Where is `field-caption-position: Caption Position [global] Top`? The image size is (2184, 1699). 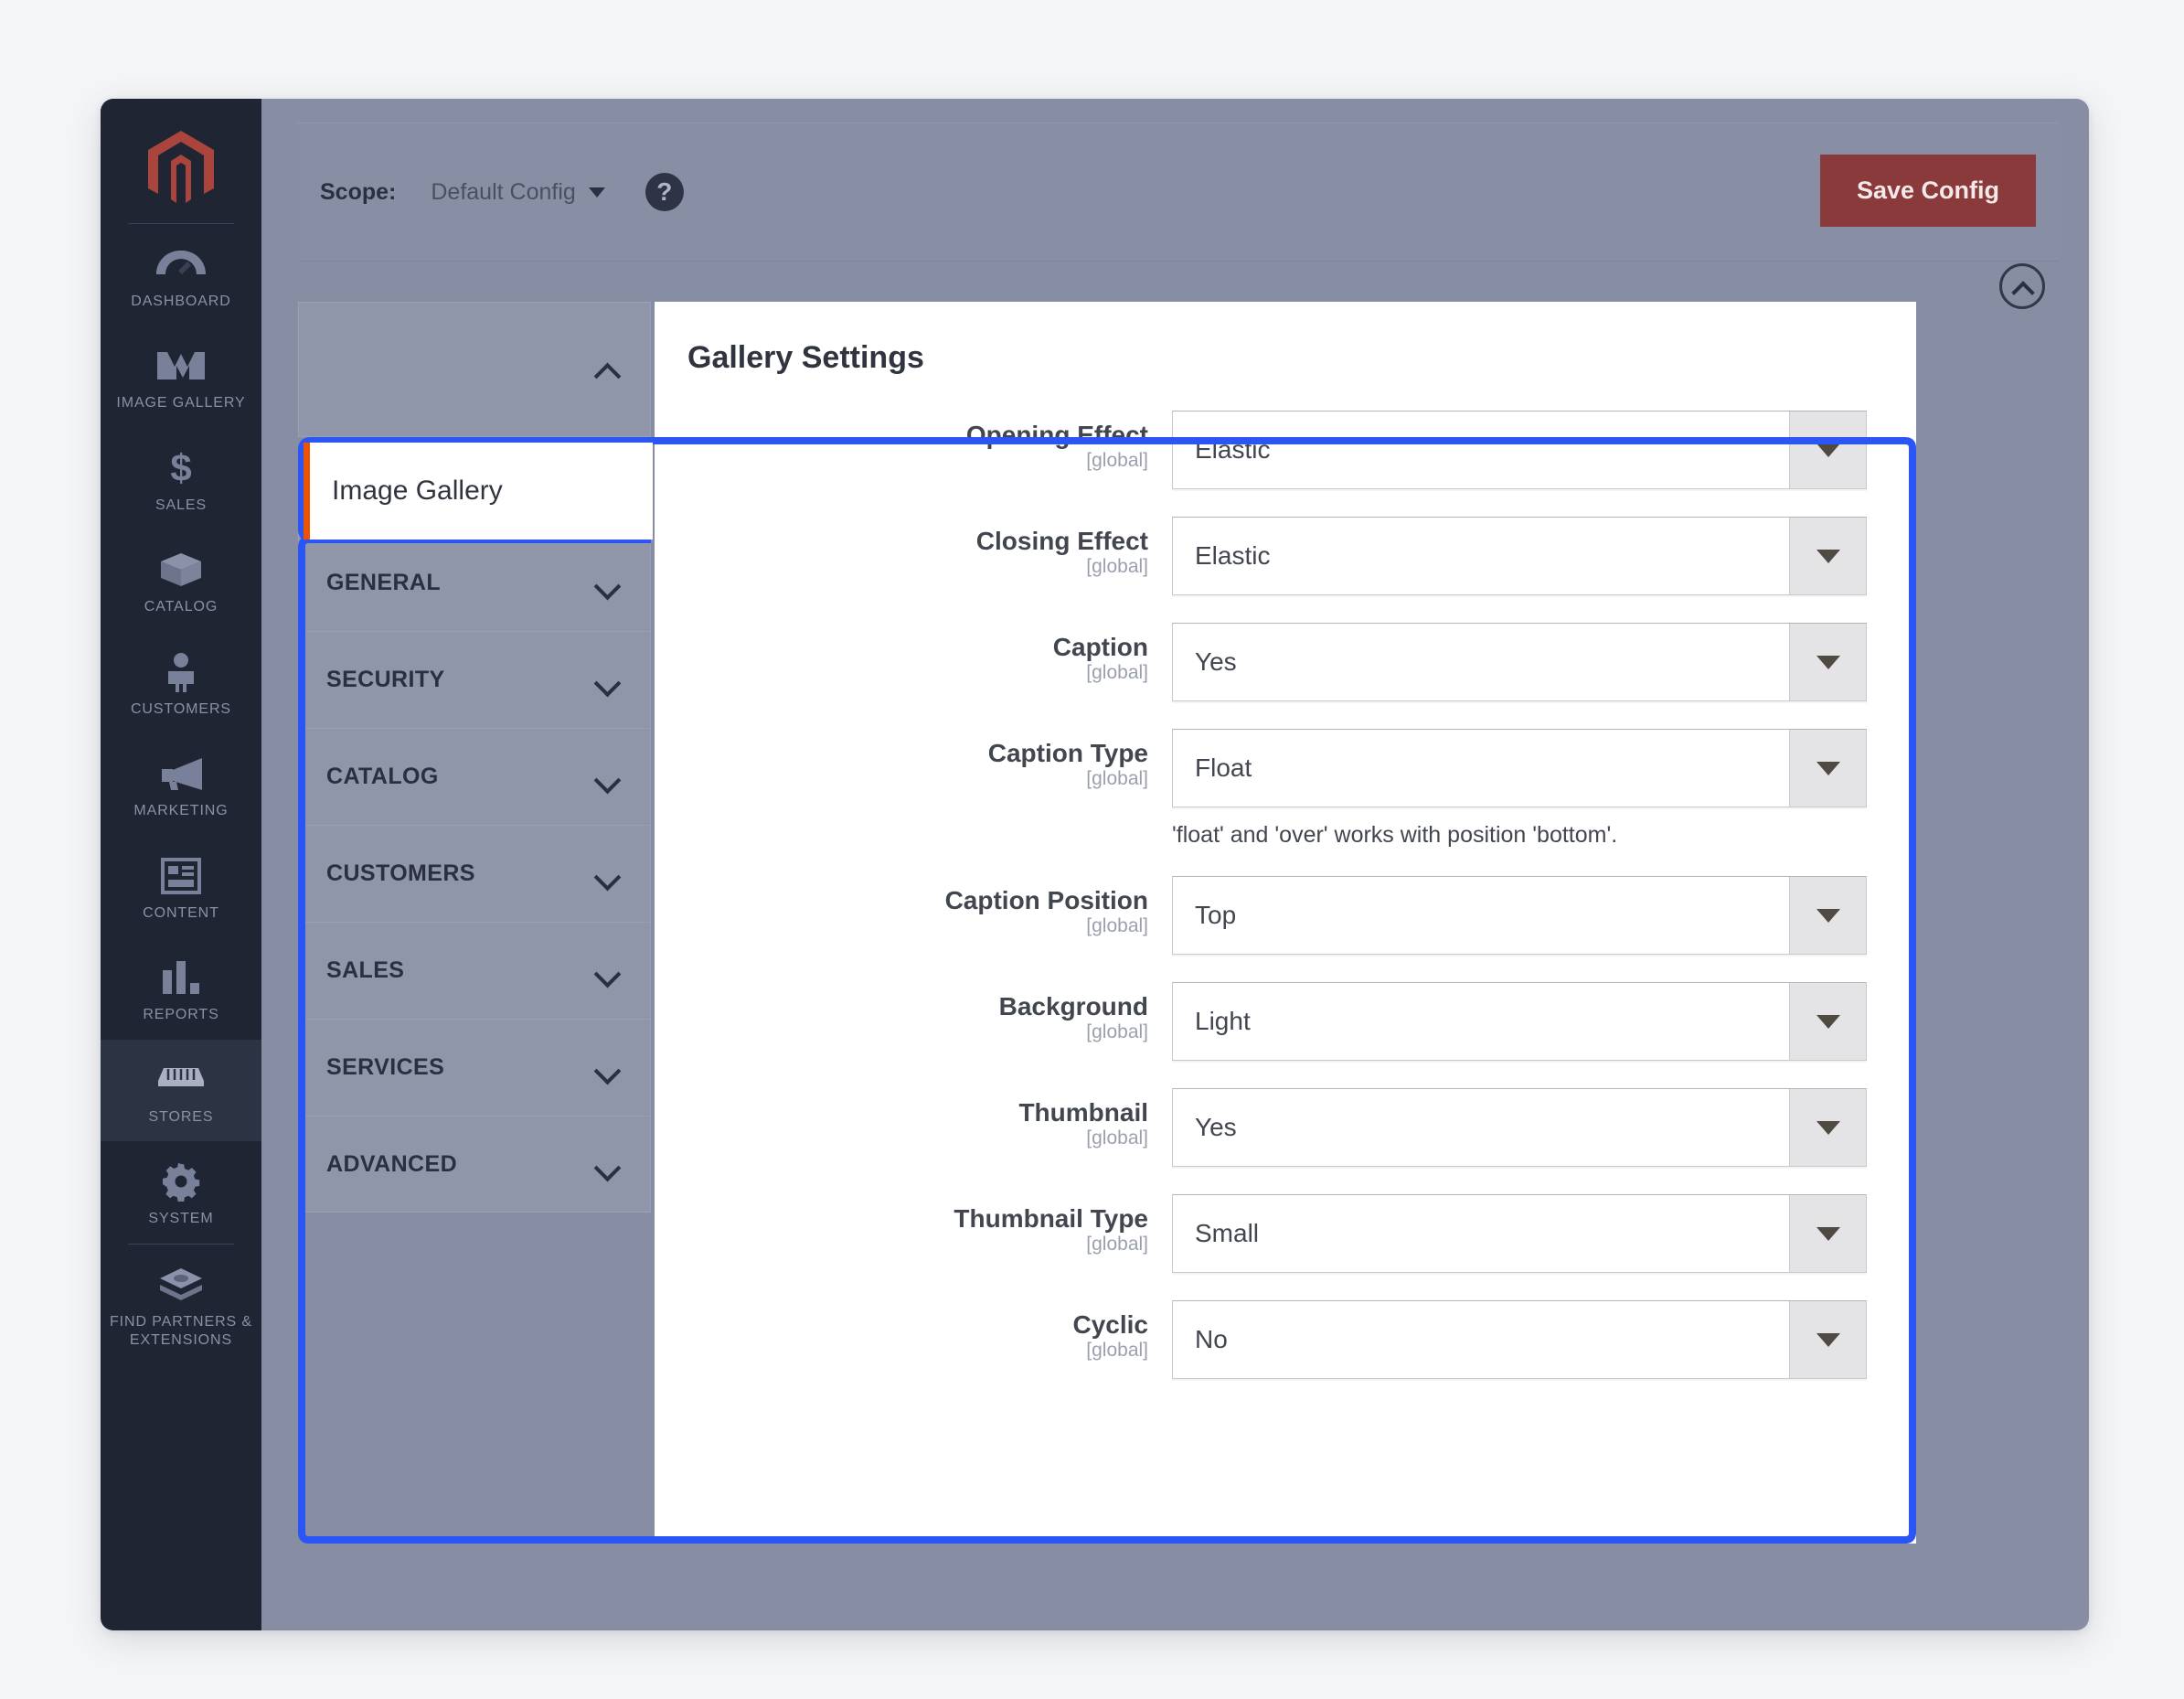
field-caption-position: Caption Position [global] Top is located at coordinates (1286, 915).